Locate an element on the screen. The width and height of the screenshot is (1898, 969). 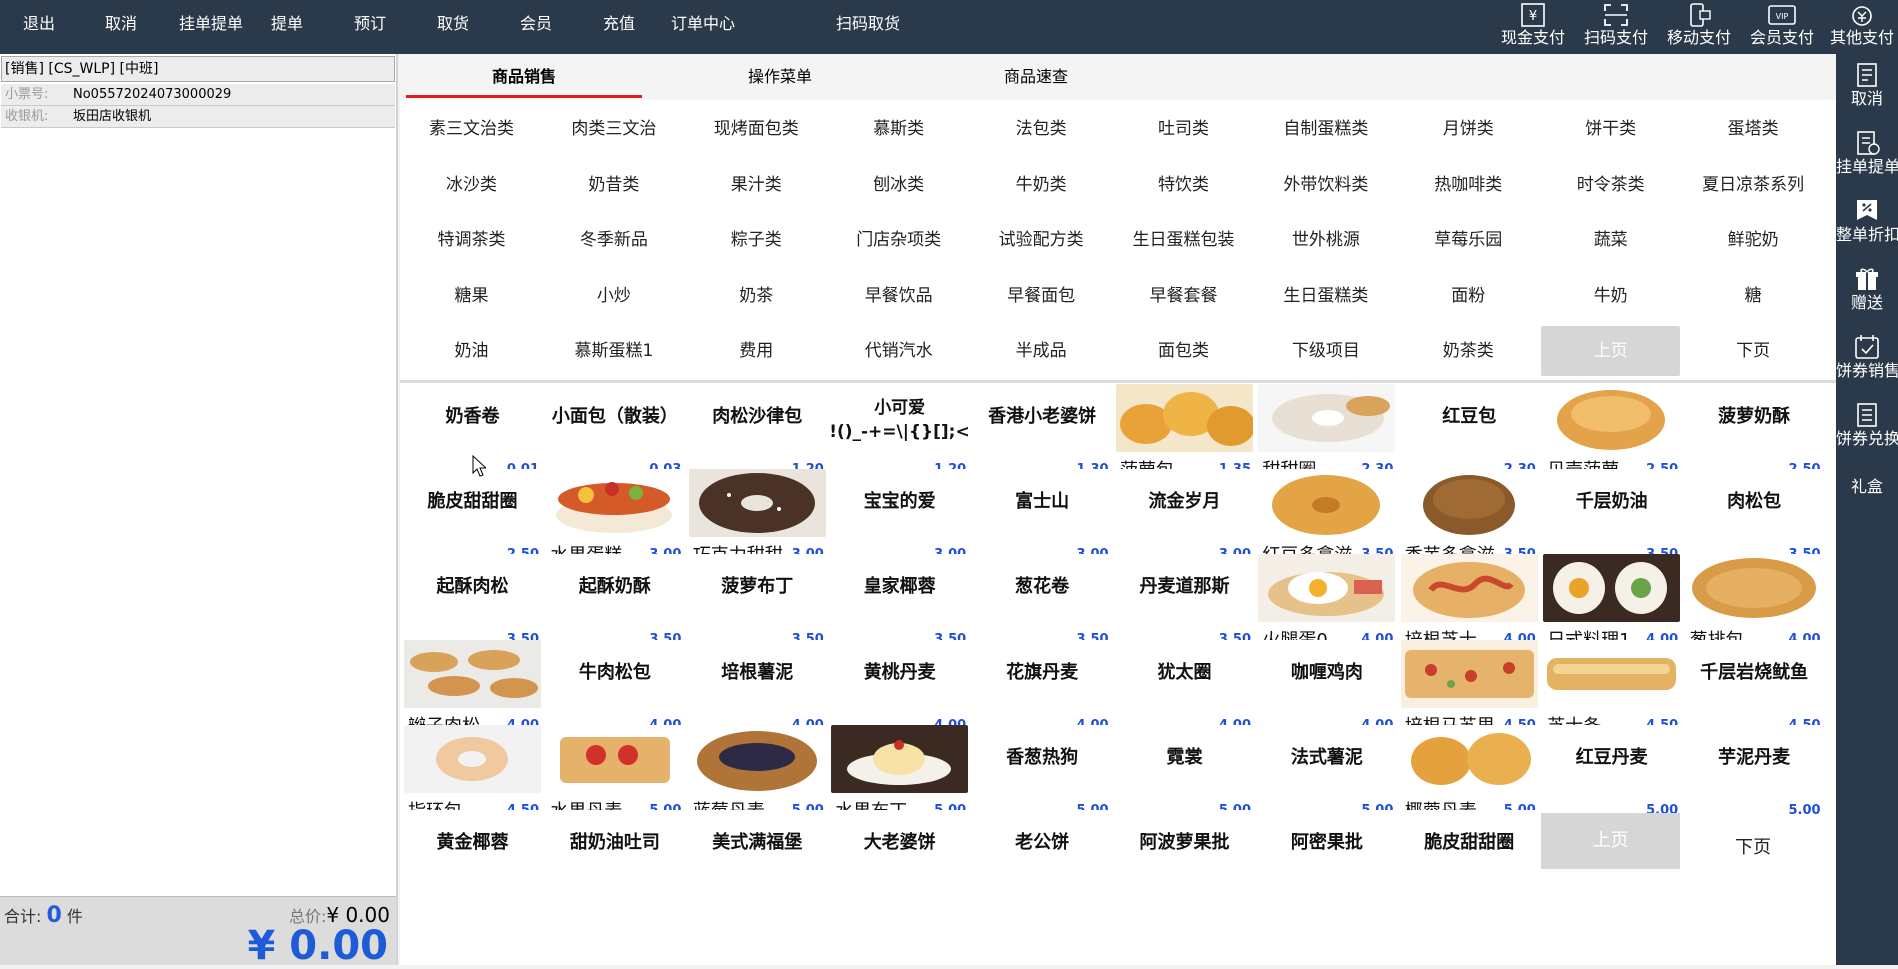
category-item: 草莓乐园 is located at coordinates (1468, 240).